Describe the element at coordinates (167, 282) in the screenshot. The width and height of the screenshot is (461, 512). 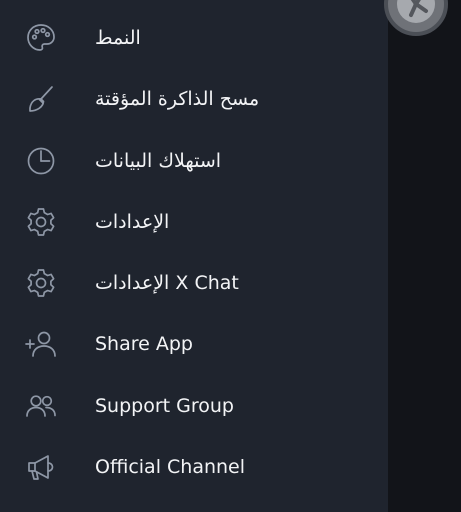
I see `menu-label-xchat-settings: الإعدادات X Chat` at that location.